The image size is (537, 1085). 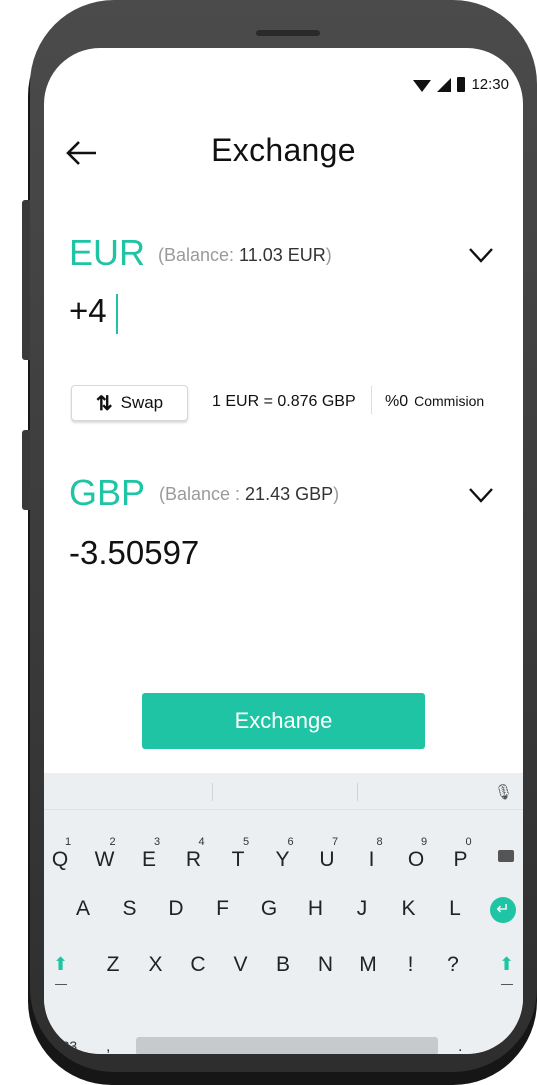 I want to click on enter-key: ↵, so click(x=503, y=910).